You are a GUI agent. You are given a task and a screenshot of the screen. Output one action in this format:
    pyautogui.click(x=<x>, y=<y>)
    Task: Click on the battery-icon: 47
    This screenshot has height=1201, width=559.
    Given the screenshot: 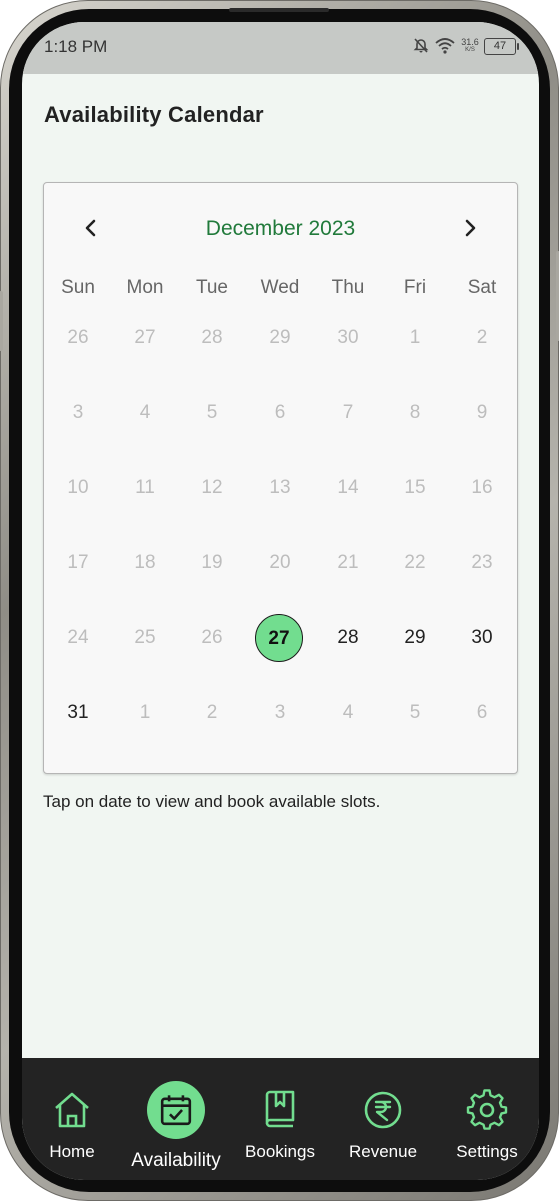 What is the action you would take?
    pyautogui.click(x=501, y=46)
    